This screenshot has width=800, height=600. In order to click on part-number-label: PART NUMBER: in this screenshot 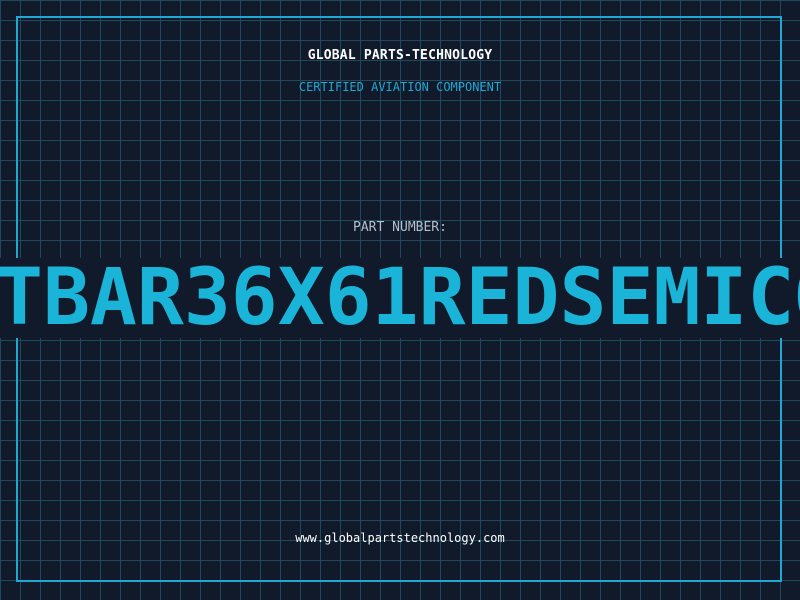, I will do `click(400, 227)`.